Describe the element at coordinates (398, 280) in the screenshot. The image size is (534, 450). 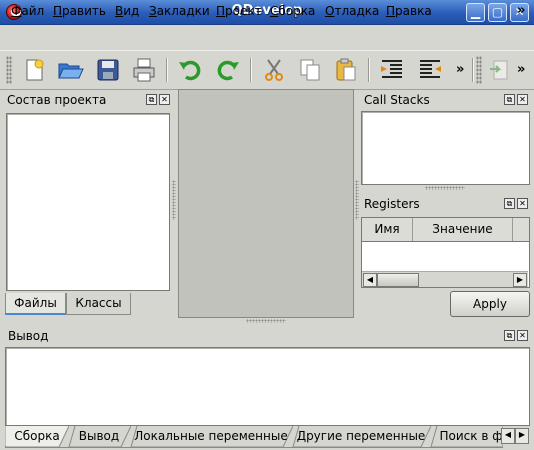
I see `scrollbar-thumb` at that location.